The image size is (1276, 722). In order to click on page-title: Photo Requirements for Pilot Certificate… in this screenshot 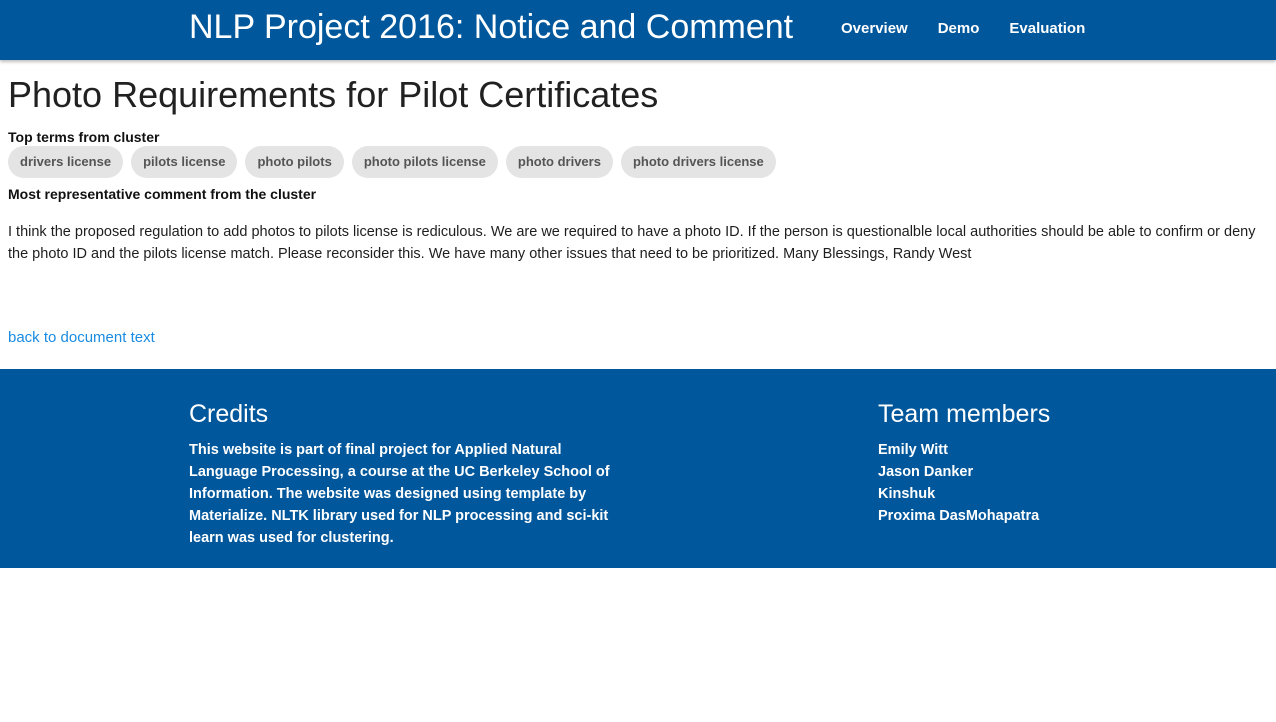, I will do `click(333, 94)`.